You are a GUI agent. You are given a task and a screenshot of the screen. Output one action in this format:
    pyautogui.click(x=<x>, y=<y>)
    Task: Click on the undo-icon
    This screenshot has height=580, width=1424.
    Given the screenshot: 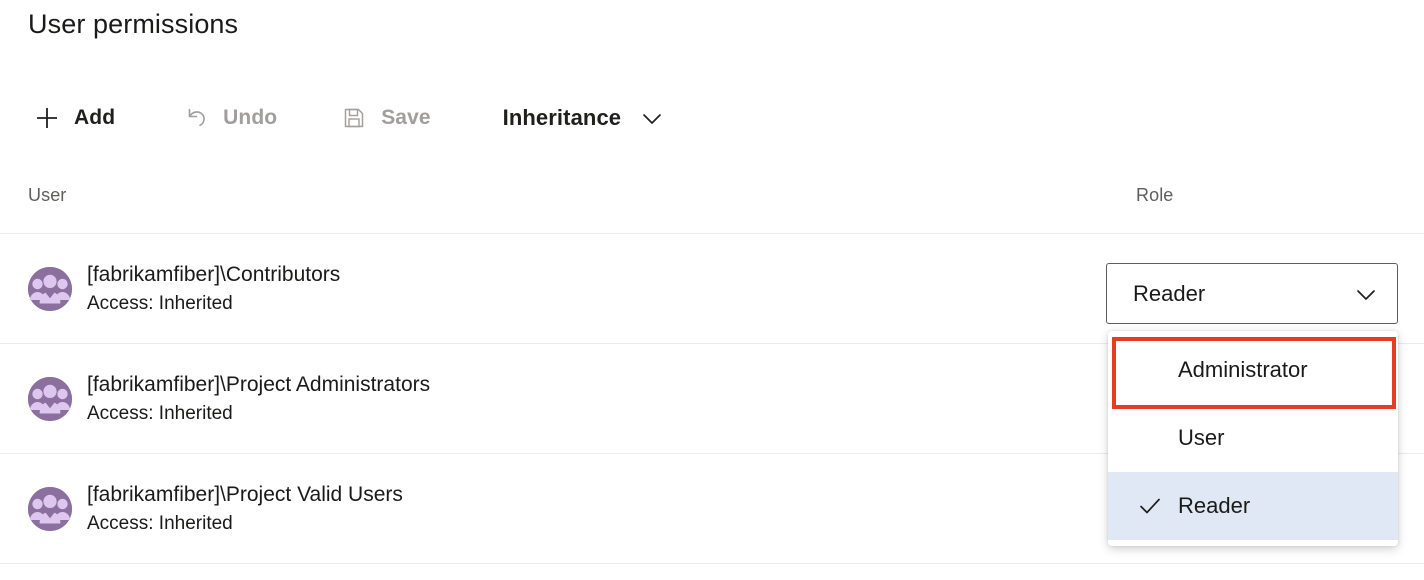 What is the action you would take?
    pyautogui.click(x=196, y=118)
    